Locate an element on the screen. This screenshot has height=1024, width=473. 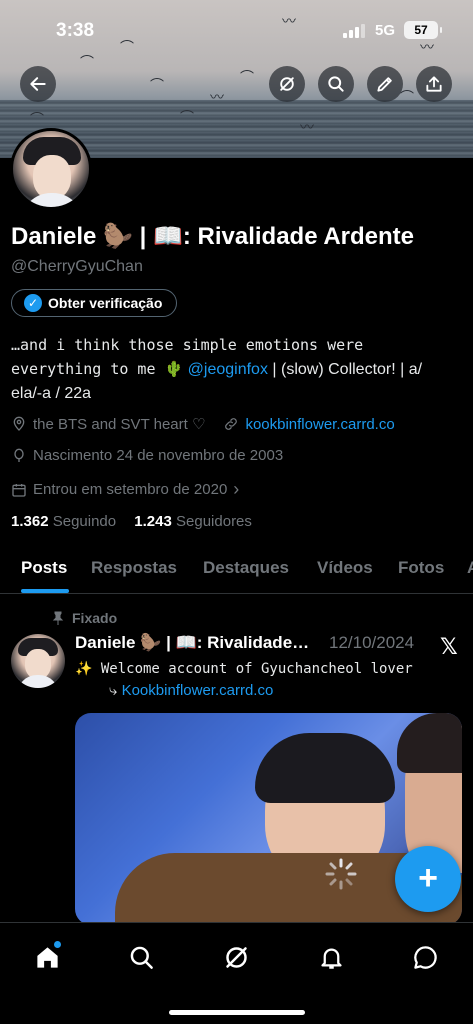
profile-name: Daniele 🦫 | 📖: Rivalidade Ardente is located at coordinates (213, 236).